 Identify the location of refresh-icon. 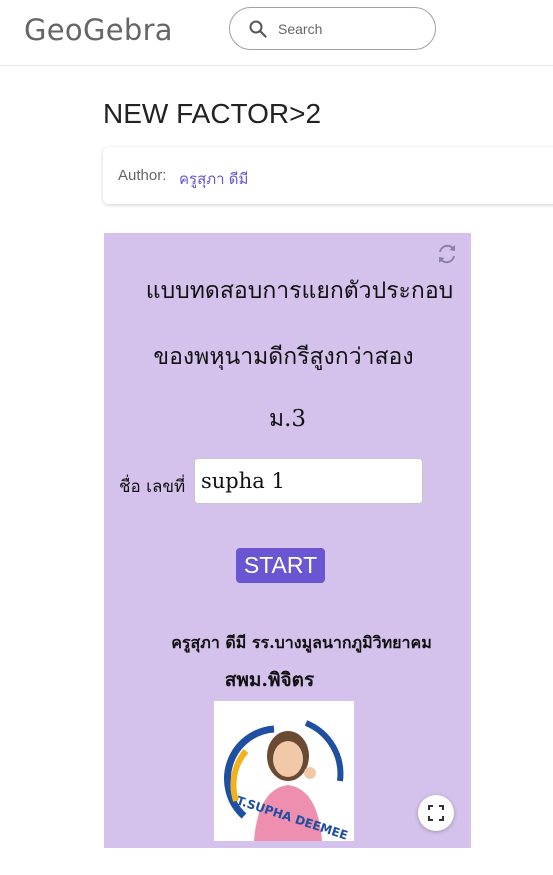
(447, 254).